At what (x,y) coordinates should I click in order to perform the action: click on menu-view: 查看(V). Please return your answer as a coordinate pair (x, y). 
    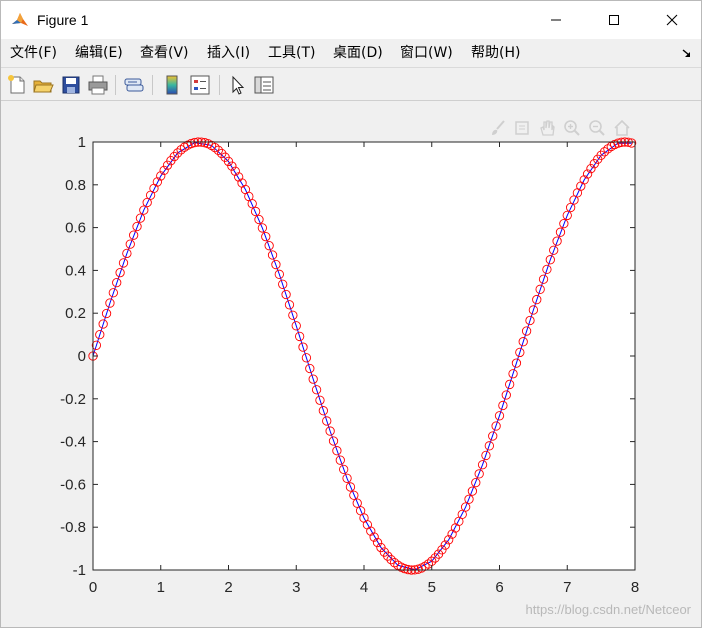
    Looking at the image, I should click on (164, 53).